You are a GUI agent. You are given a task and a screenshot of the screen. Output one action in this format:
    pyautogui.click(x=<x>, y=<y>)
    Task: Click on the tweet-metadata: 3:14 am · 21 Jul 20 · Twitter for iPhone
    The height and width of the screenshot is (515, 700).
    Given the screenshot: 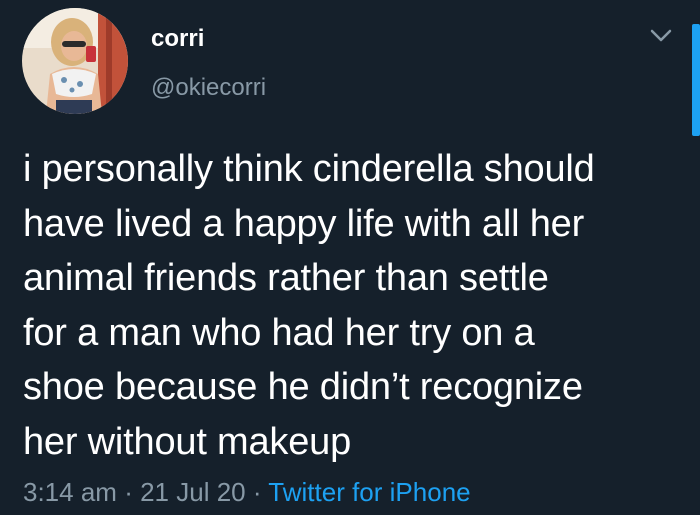 What is the action you would take?
    pyautogui.click(x=247, y=492)
    